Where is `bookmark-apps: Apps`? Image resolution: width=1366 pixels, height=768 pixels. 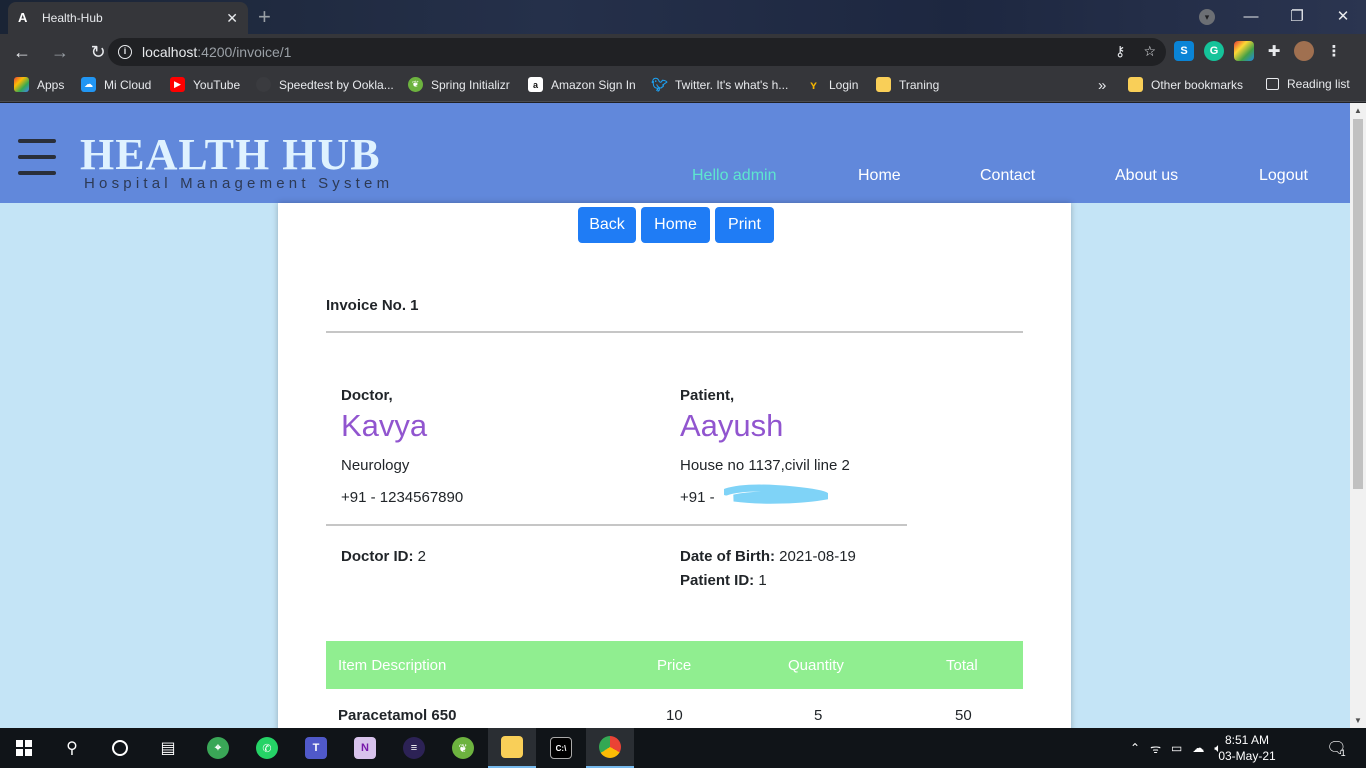 bookmark-apps: Apps is located at coordinates (39, 84).